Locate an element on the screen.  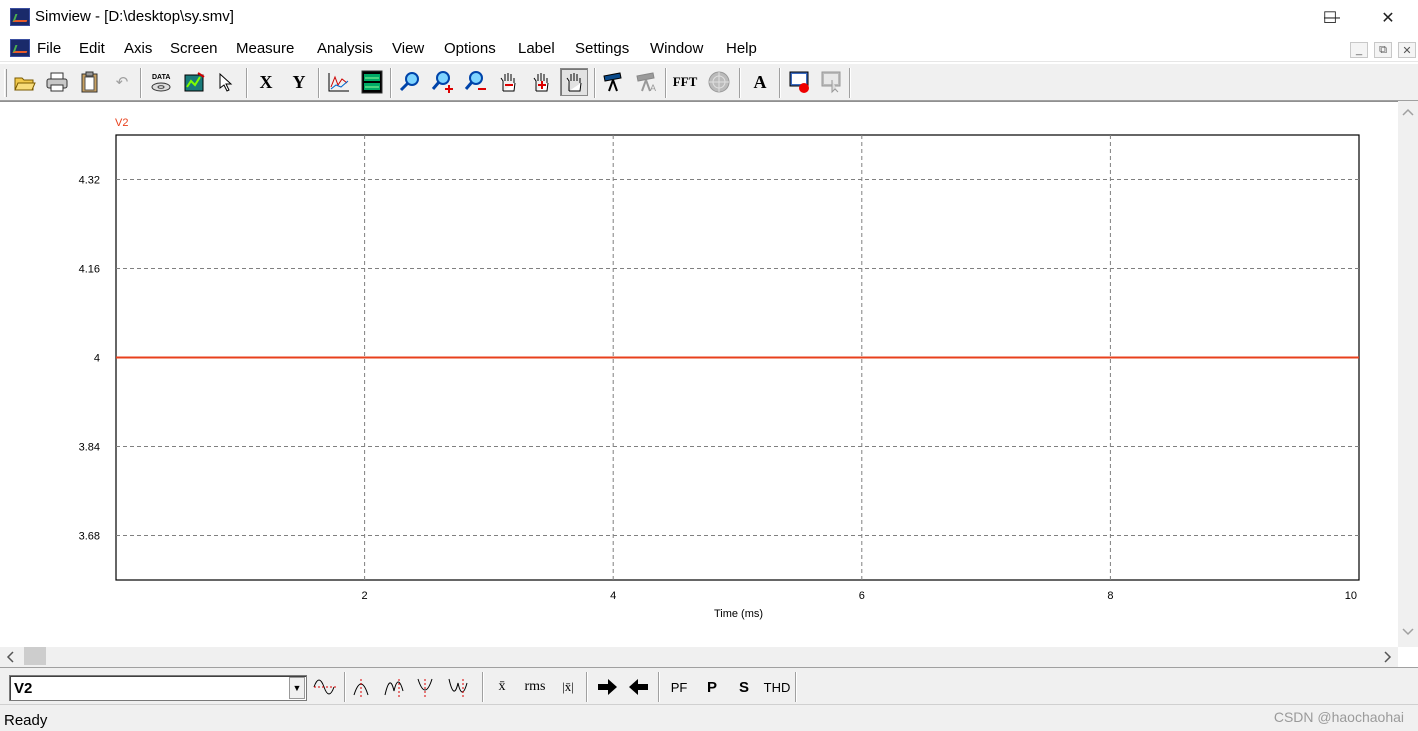
menu-analysis: Analysis is located at coordinates (345, 48).